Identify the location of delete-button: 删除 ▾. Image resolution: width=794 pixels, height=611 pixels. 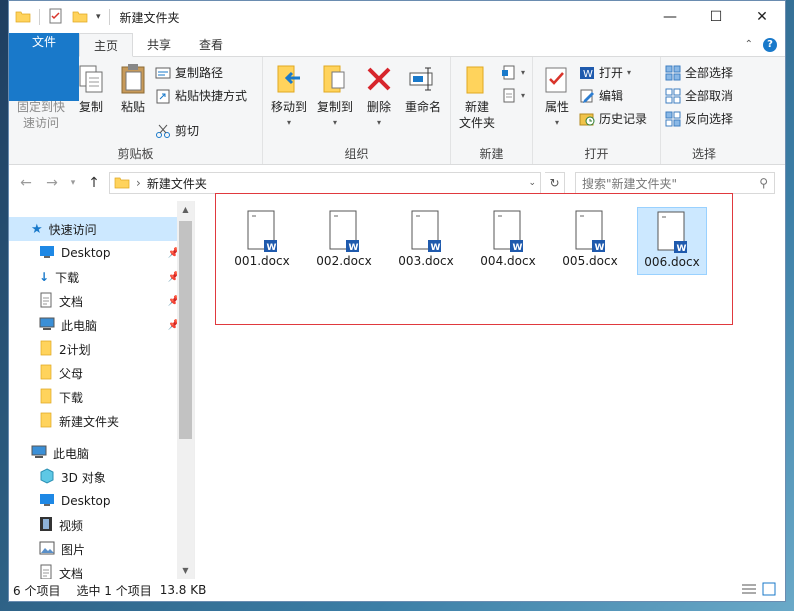
(379, 97).